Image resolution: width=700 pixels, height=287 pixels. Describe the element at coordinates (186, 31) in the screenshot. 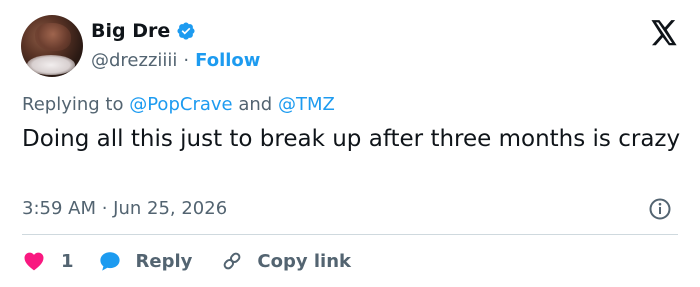

I see `verified-badge-icon` at that location.